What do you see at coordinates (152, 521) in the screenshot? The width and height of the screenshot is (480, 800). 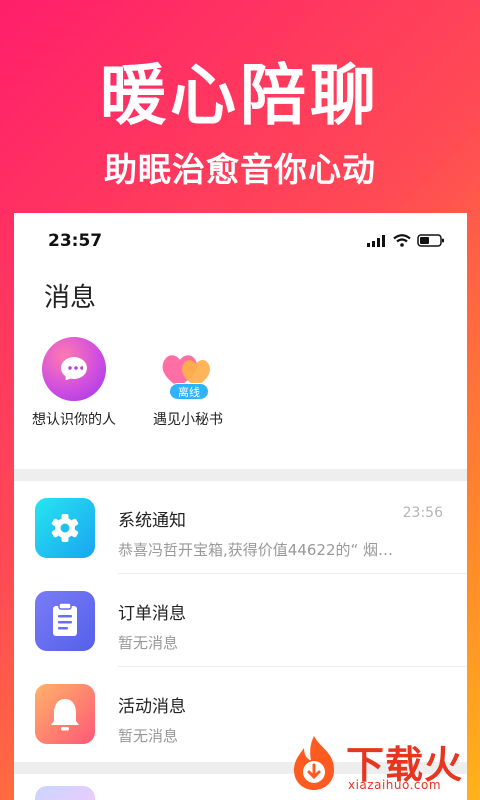 I see `message-title: 系统通知` at bounding box center [152, 521].